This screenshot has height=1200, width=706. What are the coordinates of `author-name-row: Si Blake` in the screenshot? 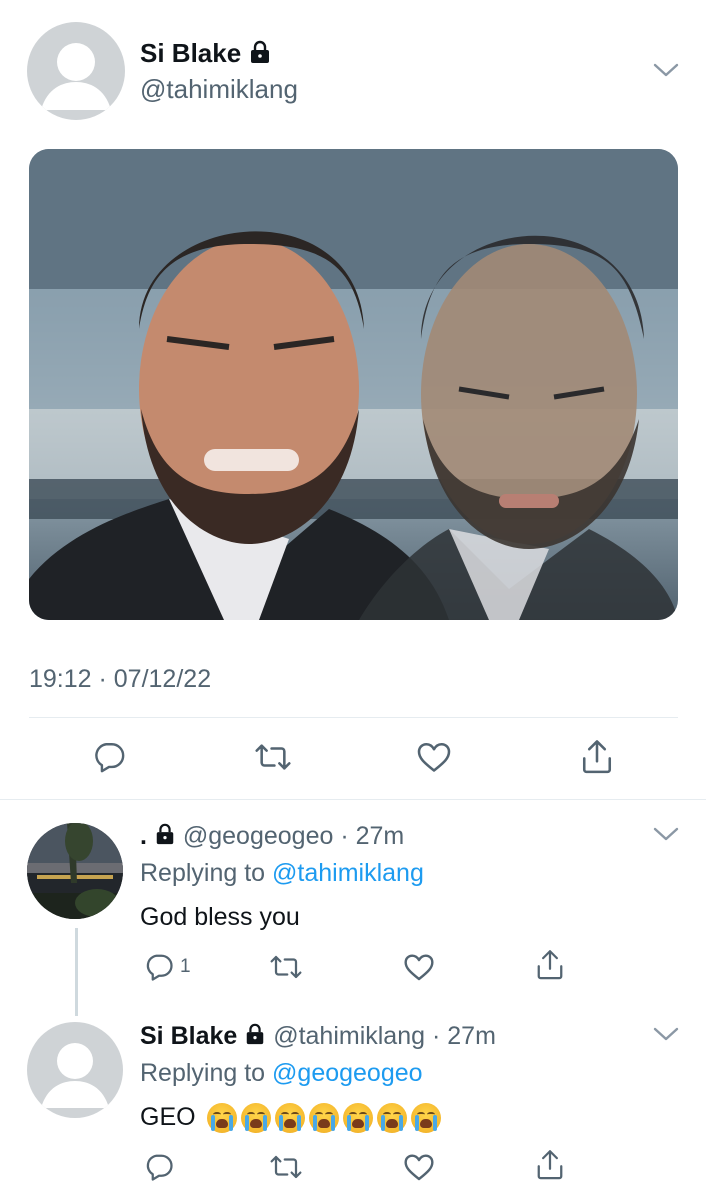 It's located at (206, 54).